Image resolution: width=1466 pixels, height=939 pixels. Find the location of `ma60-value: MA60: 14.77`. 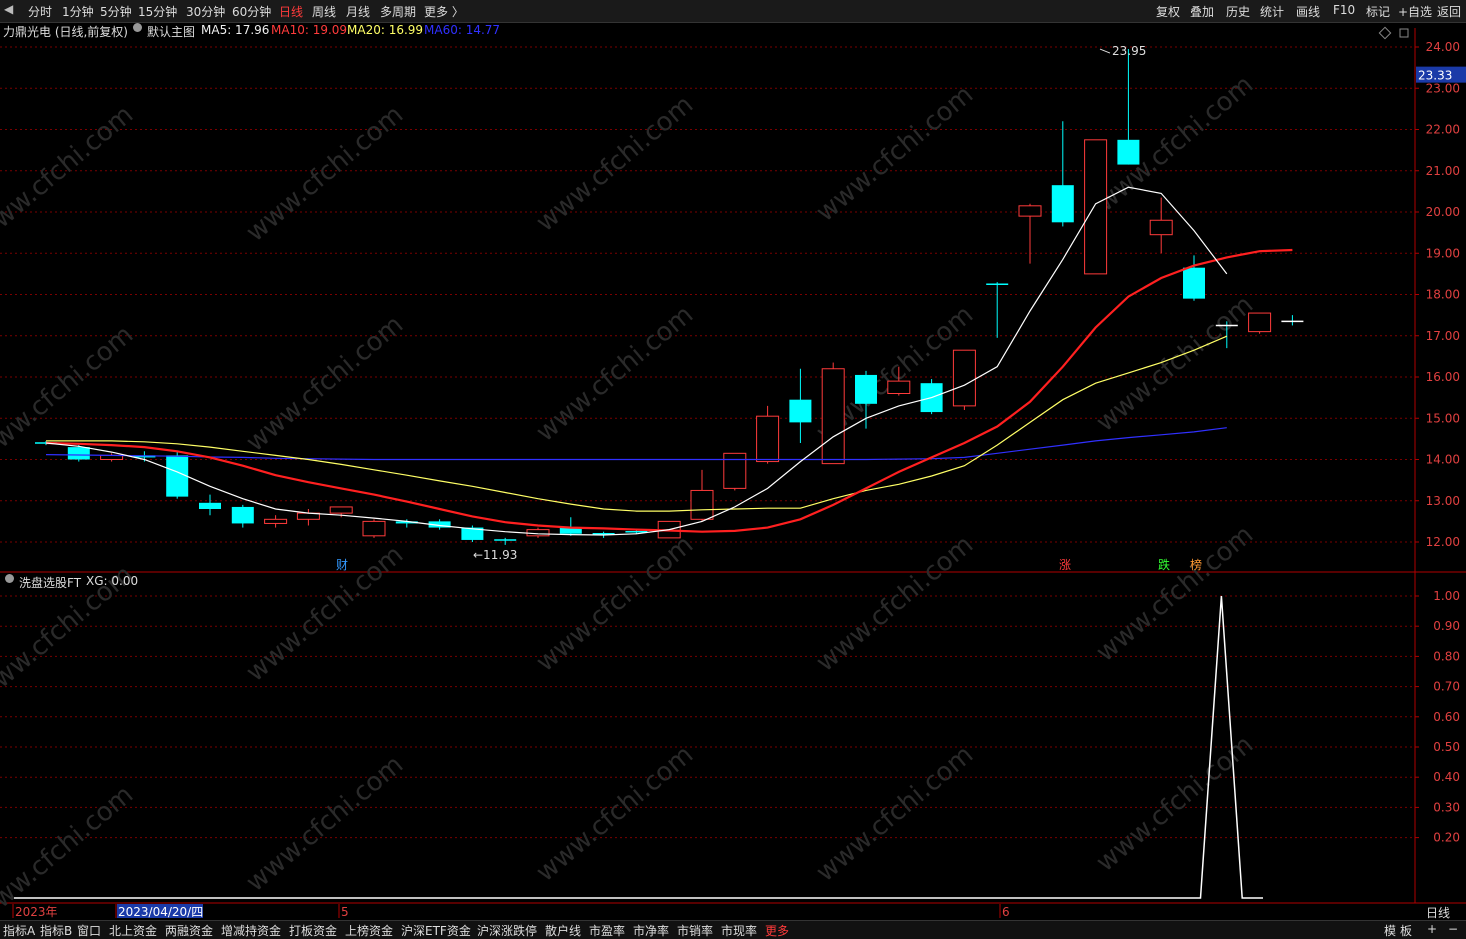

ma60-value: MA60: 14.77 is located at coordinates (462, 30).